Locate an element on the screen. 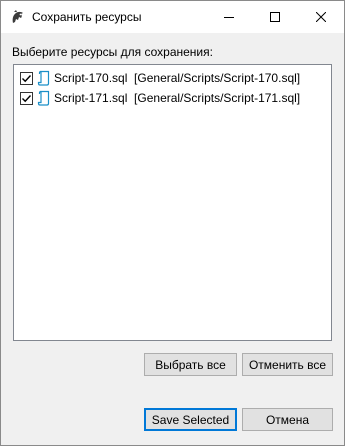 This screenshot has height=446, width=345. close-button is located at coordinates (321, 17).